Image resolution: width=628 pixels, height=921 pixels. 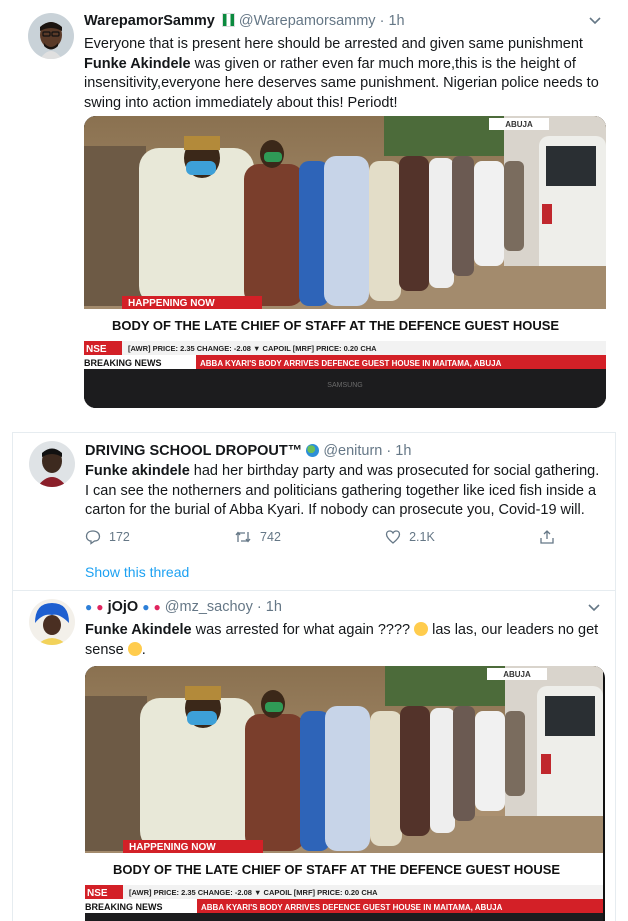 What do you see at coordinates (107, 537) in the screenshot?
I see `reply-button: 172` at bounding box center [107, 537].